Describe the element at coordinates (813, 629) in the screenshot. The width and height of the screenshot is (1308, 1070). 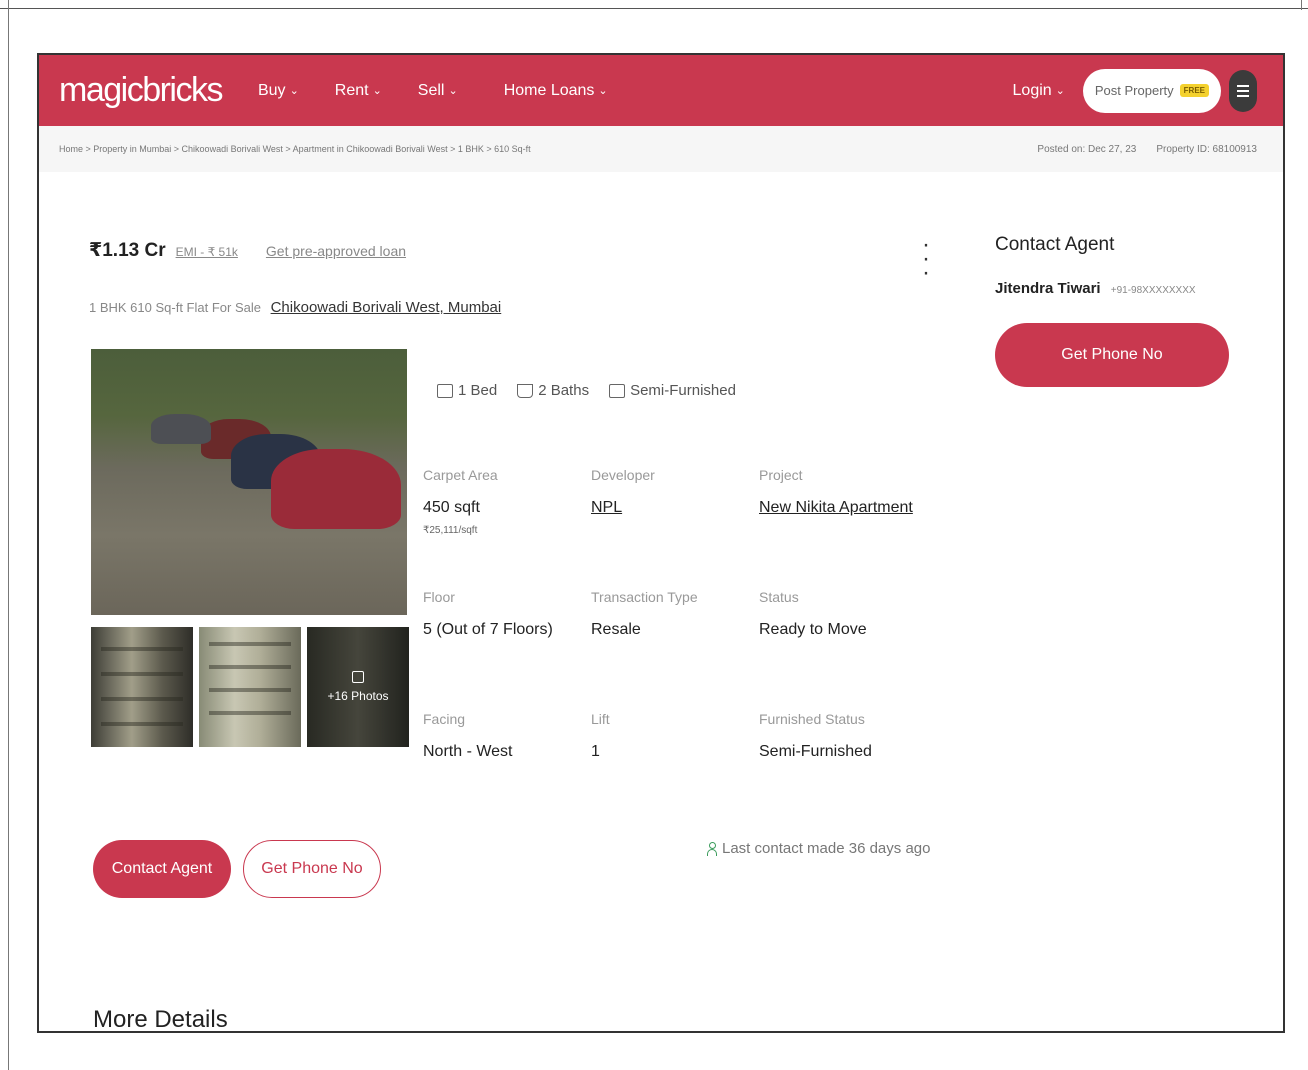
I see `detail-value: Ready to Move` at that location.